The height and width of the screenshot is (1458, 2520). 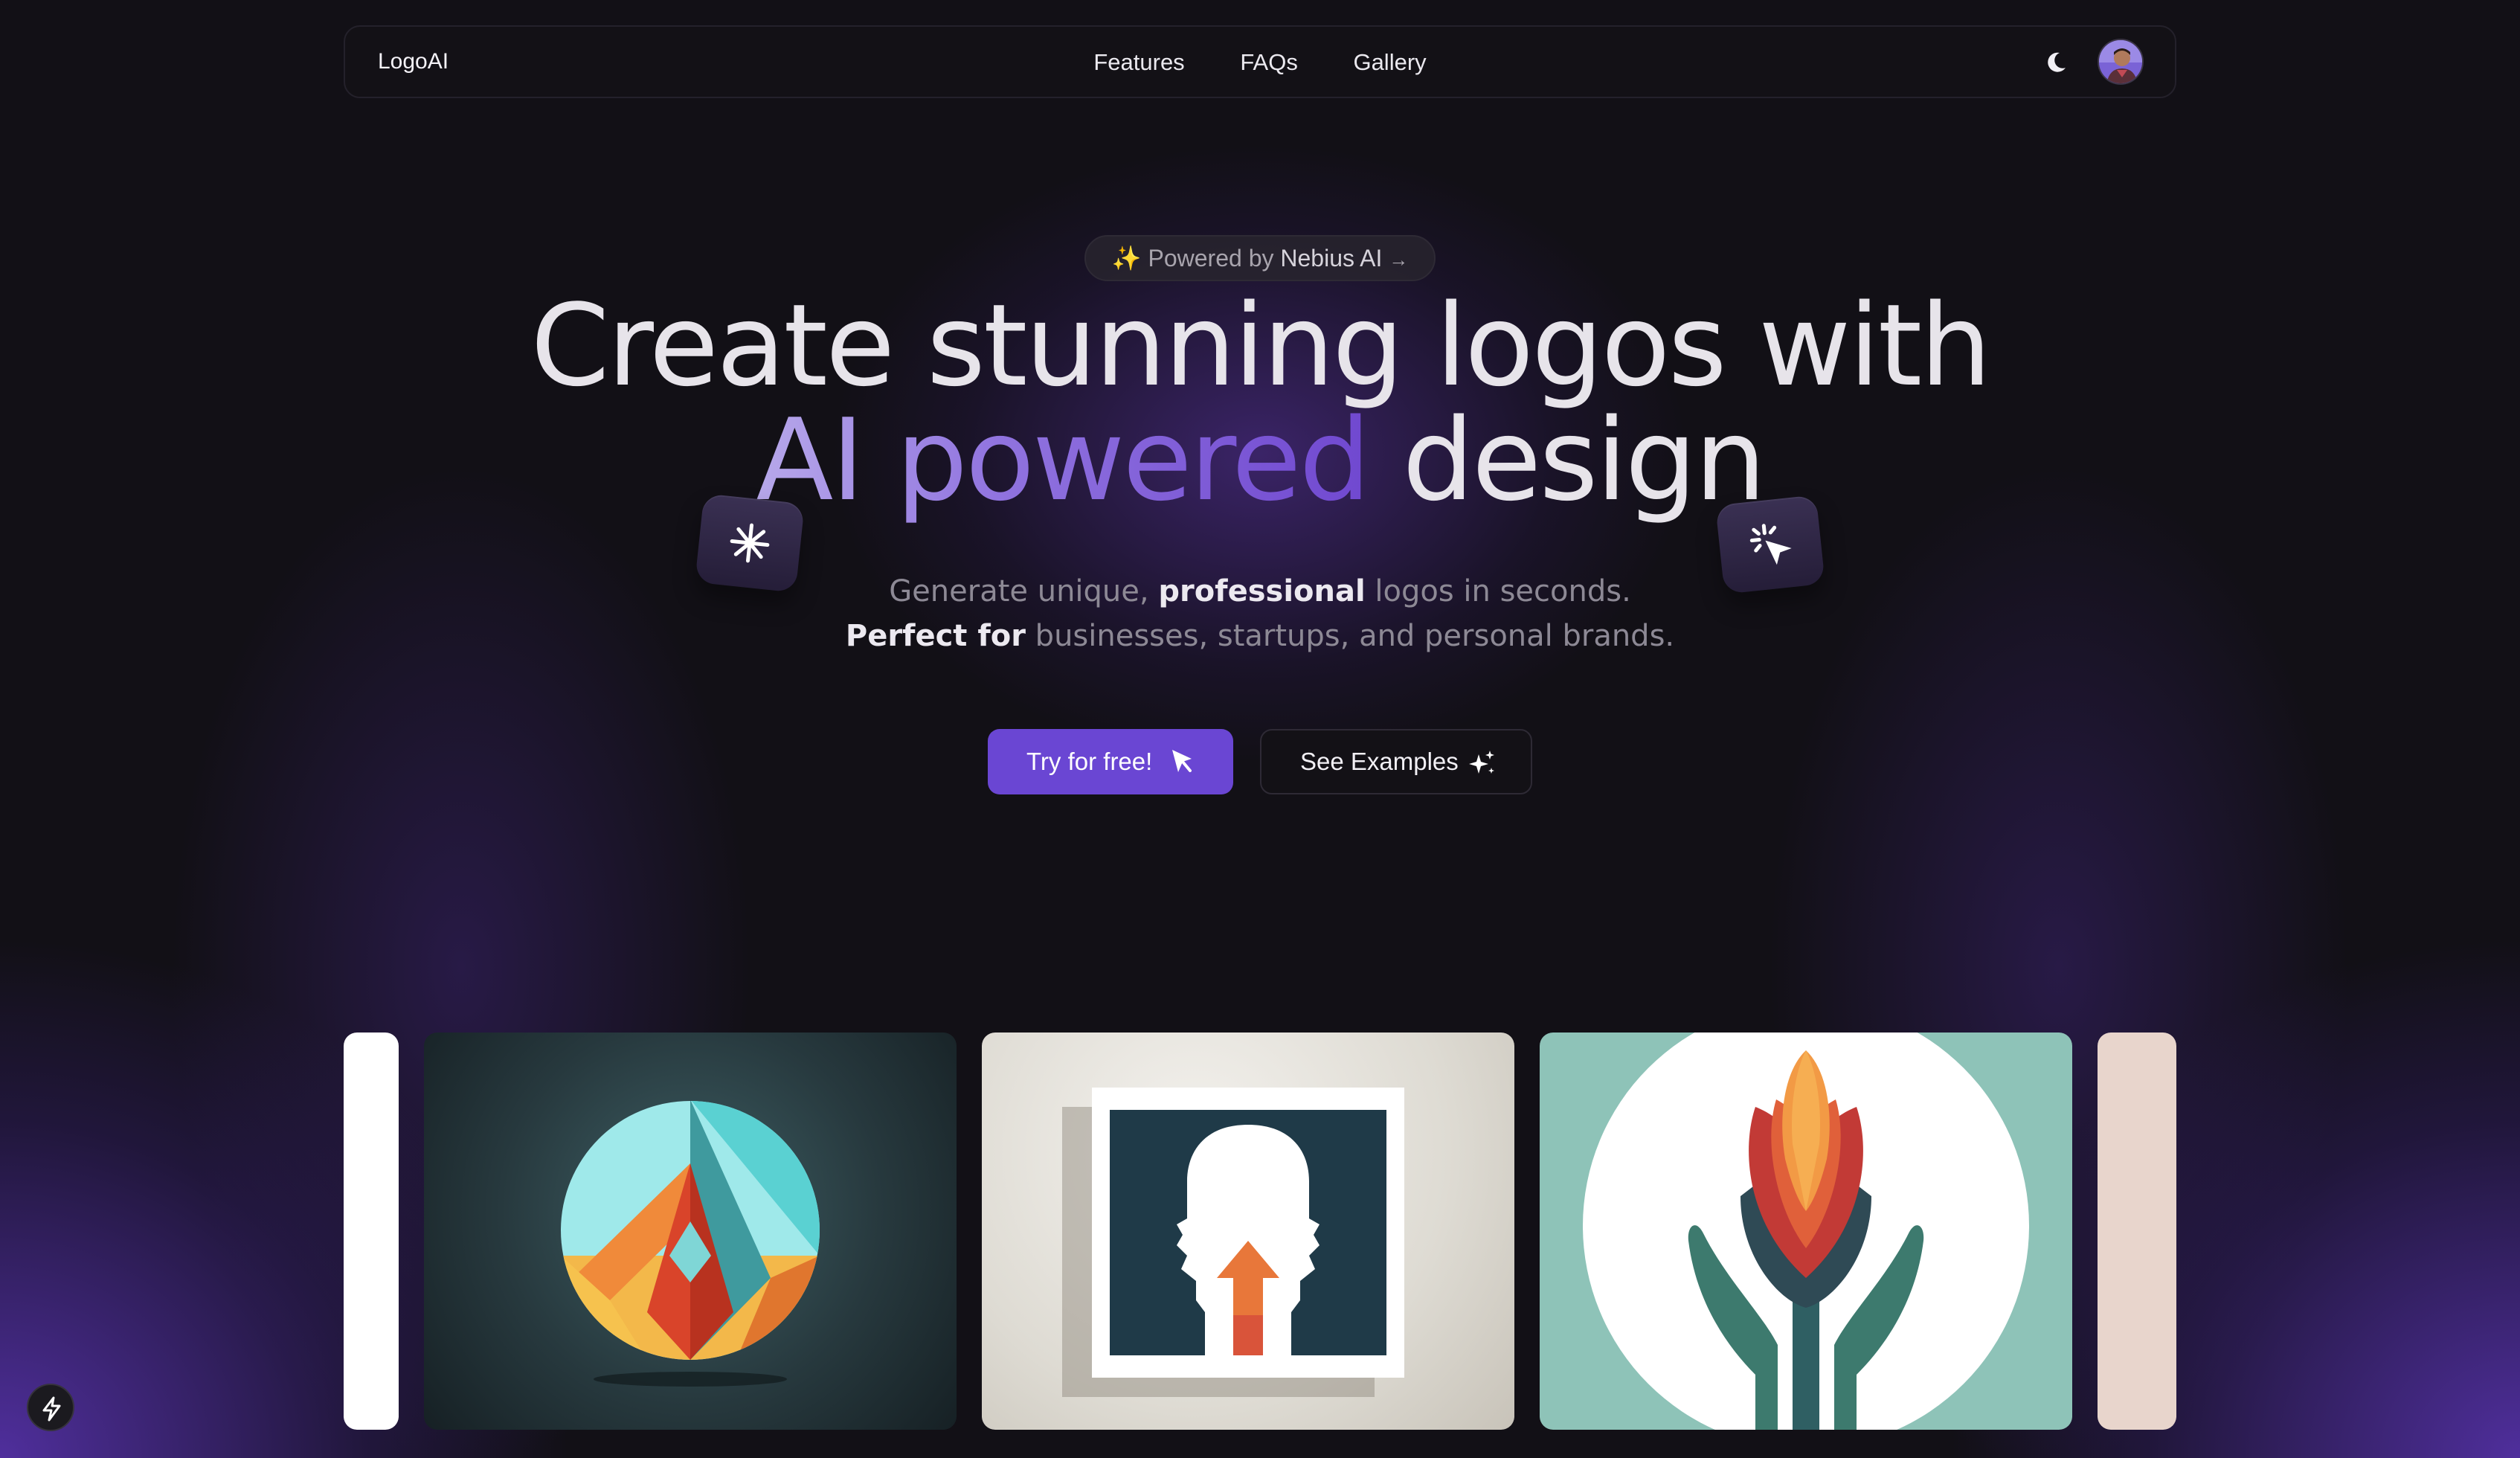 I want to click on gallery-card-flower-hands-logo, so click(x=1806, y=1231).